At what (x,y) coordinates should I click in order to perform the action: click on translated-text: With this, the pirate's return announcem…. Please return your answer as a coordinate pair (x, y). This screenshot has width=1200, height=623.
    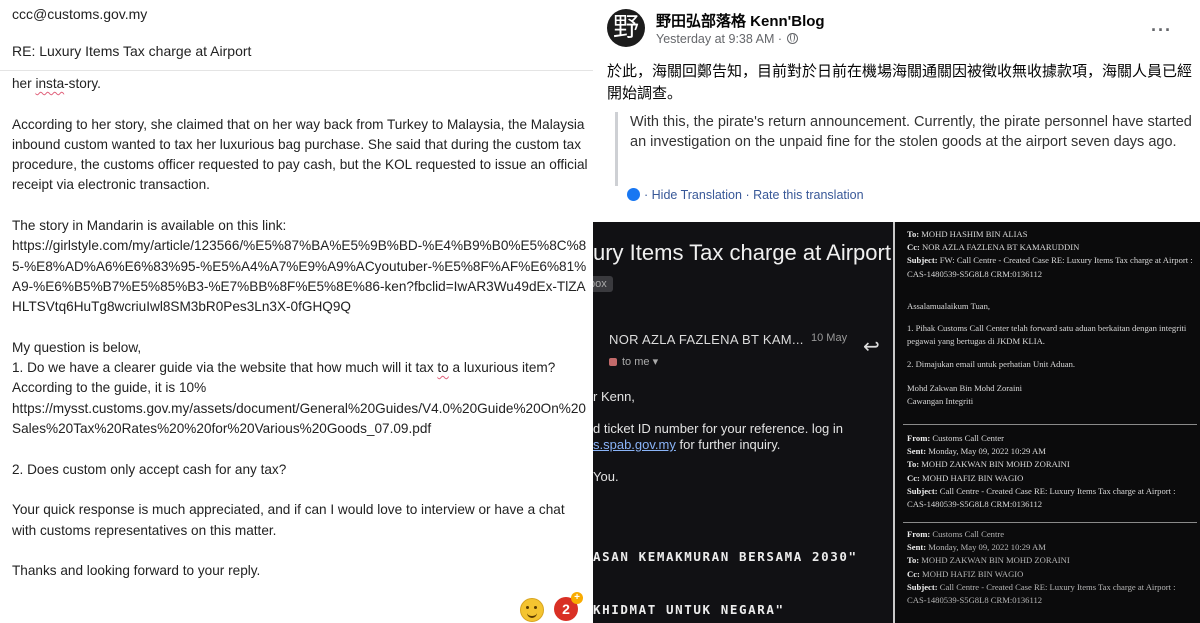
    Looking at the image, I should click on (905, 149).